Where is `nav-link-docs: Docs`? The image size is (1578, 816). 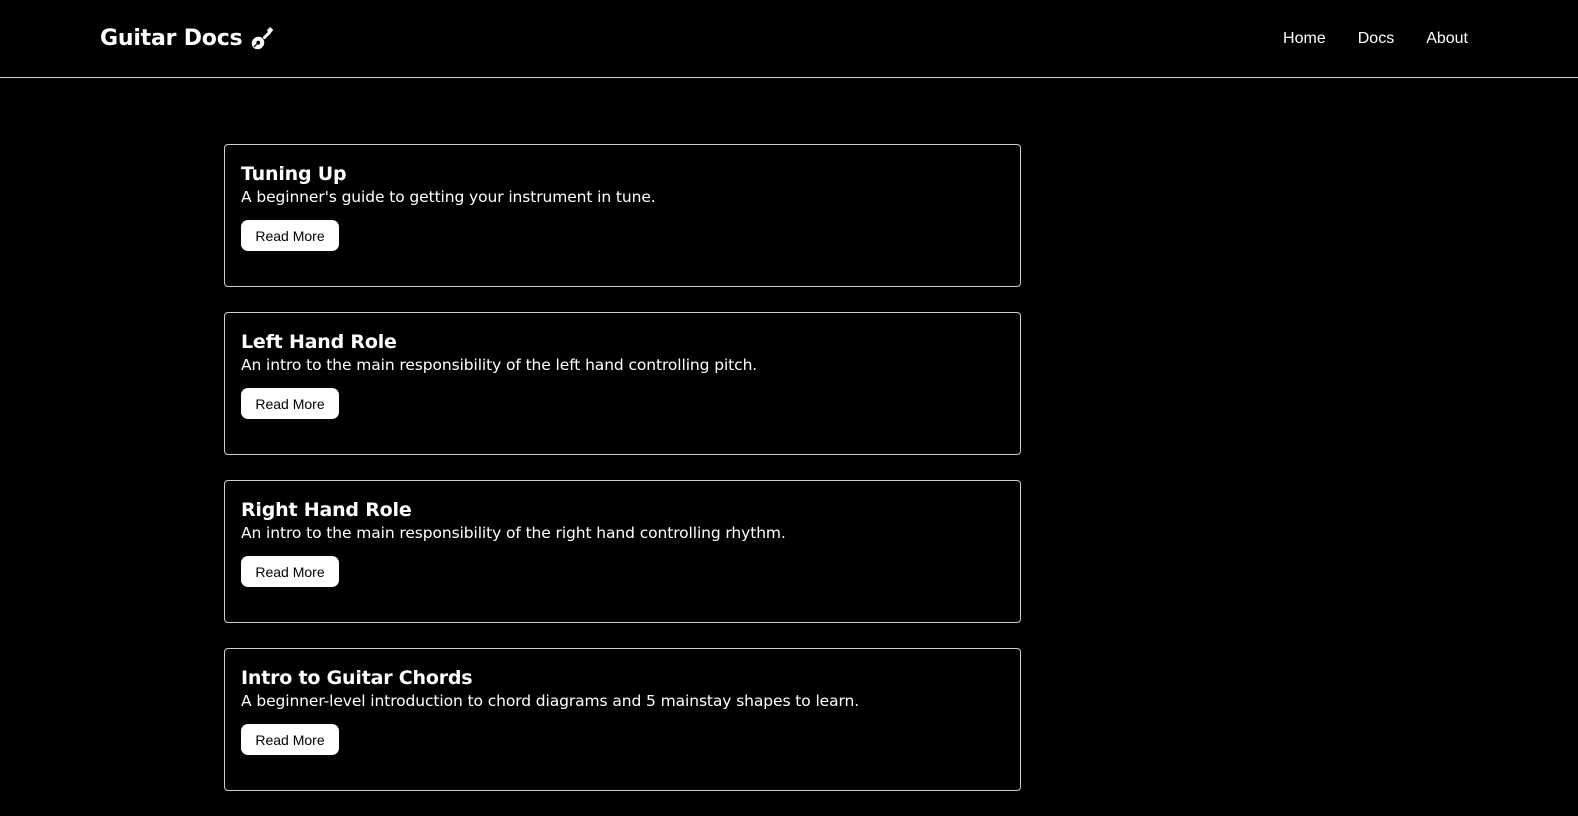
nav-link-docs: Docs is located at coordinates (1376, 39).